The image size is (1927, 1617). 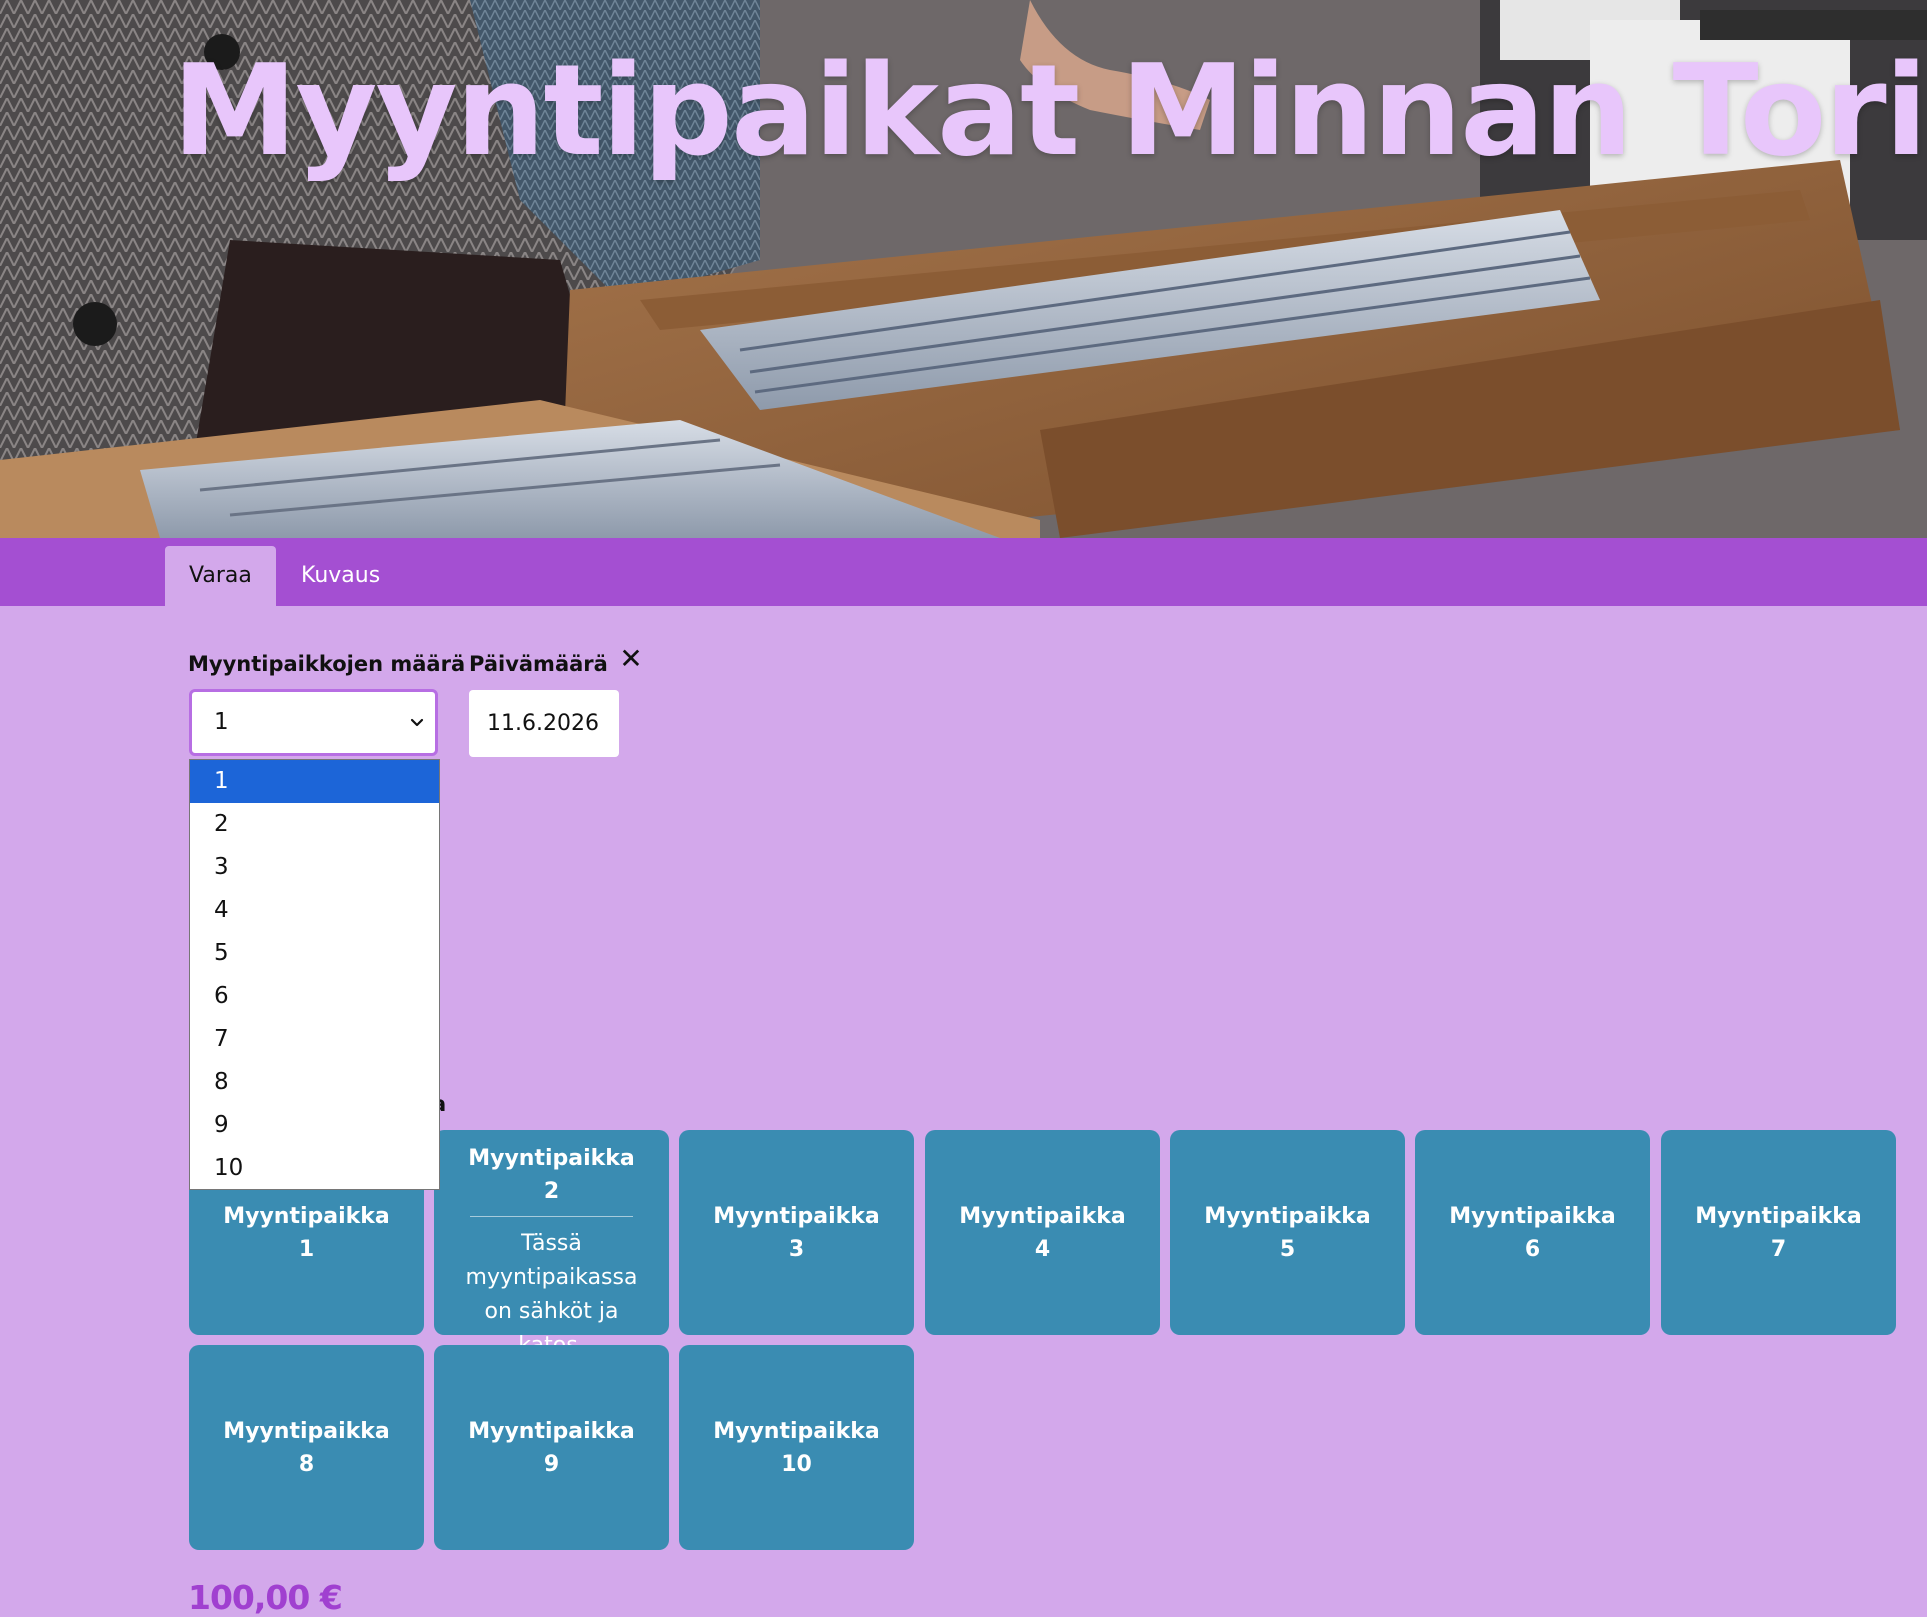 What do you see at coordinates (544, 723) in the screenshot?
I see `date-field: 11.6.2026` at bounding box center [544, 723].